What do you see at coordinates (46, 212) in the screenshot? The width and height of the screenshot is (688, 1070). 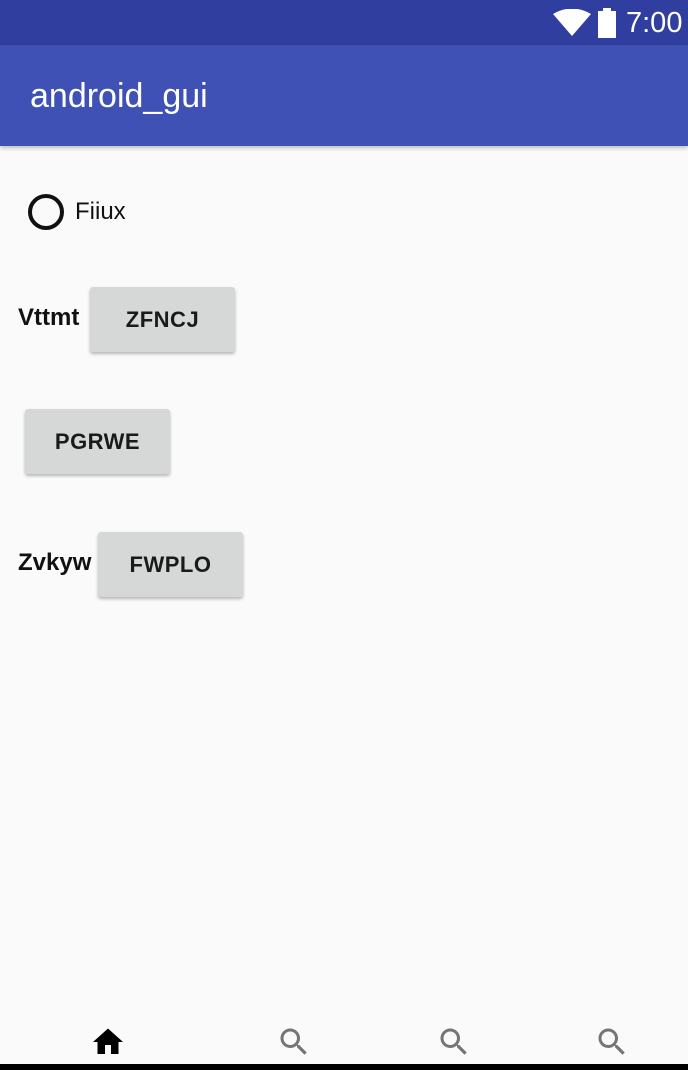 I see `radio-button-icon` at bounding box center [46, 212].